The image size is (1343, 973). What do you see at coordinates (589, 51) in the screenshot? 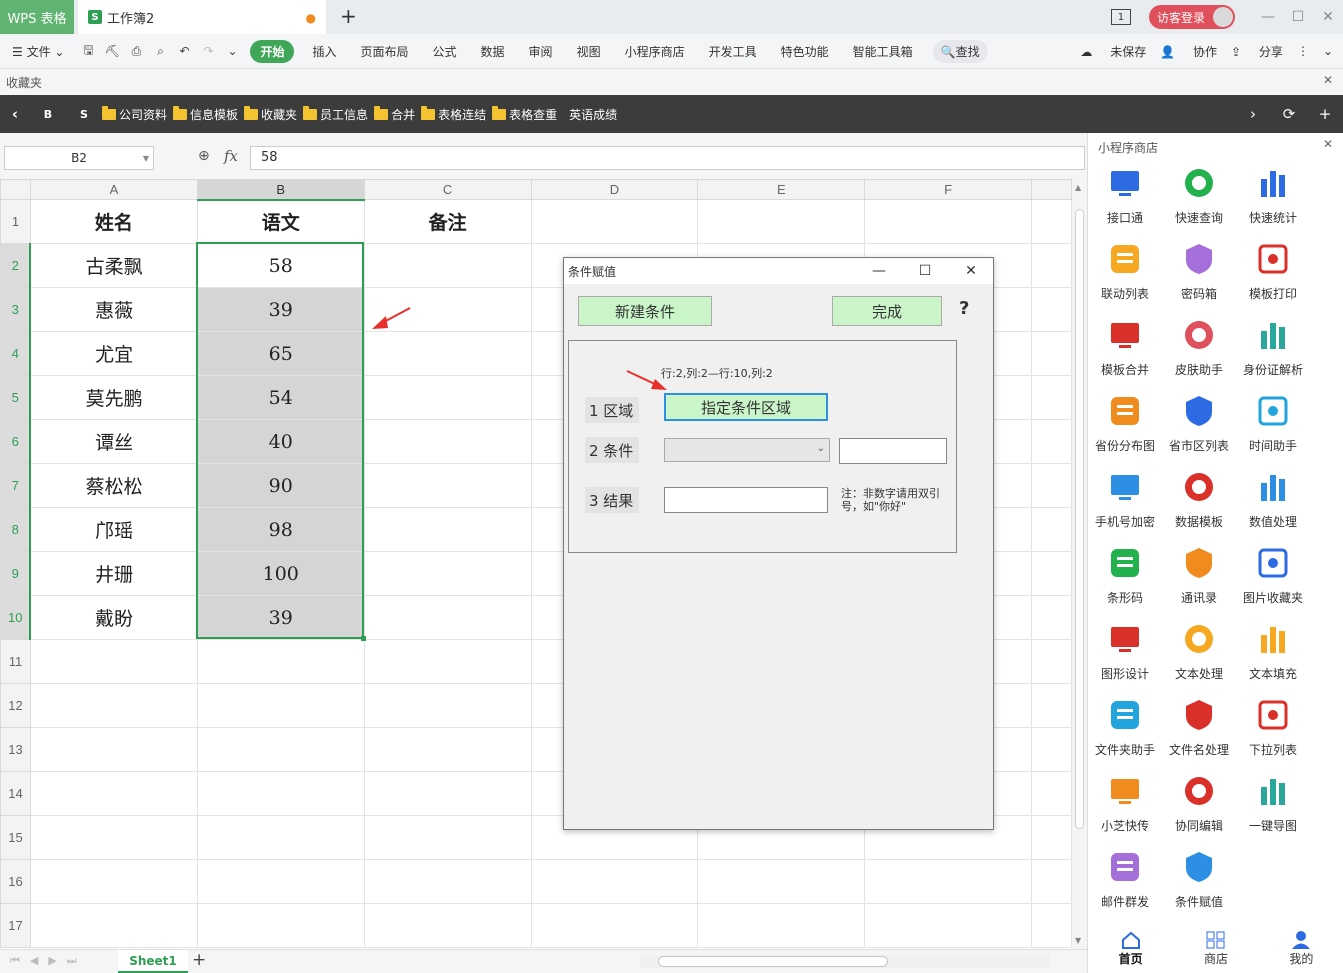
I see `tab-view: 视图` at bounding box center [589, 51].